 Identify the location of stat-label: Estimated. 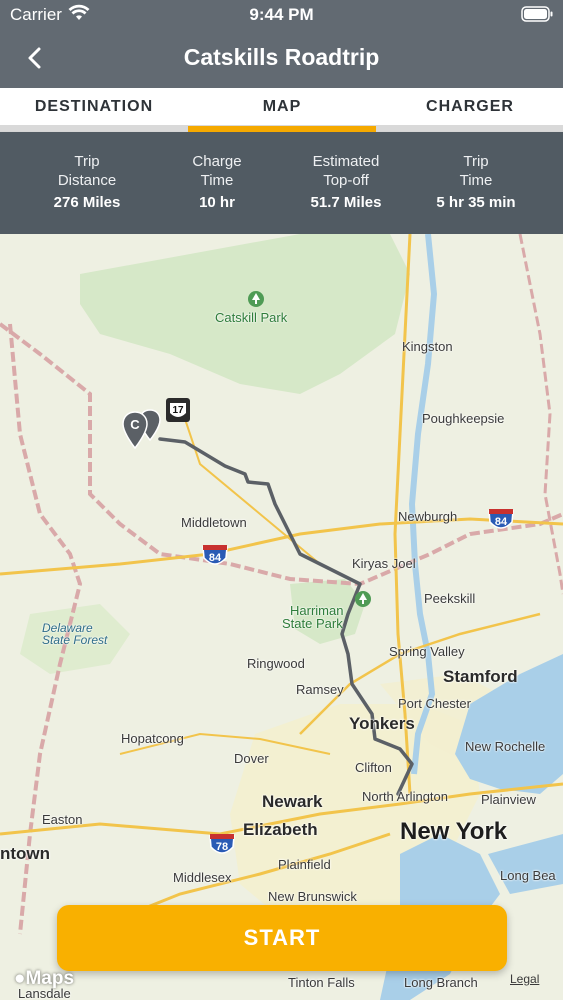
(346, 161).